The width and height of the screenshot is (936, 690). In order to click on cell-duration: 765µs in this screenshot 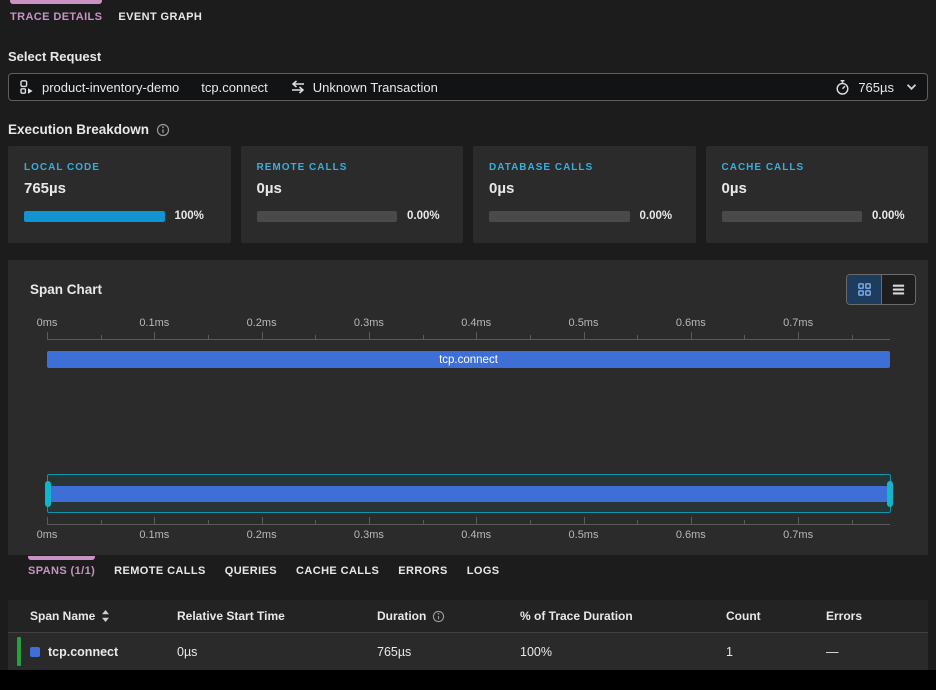, I will do `click(394, 651)`.